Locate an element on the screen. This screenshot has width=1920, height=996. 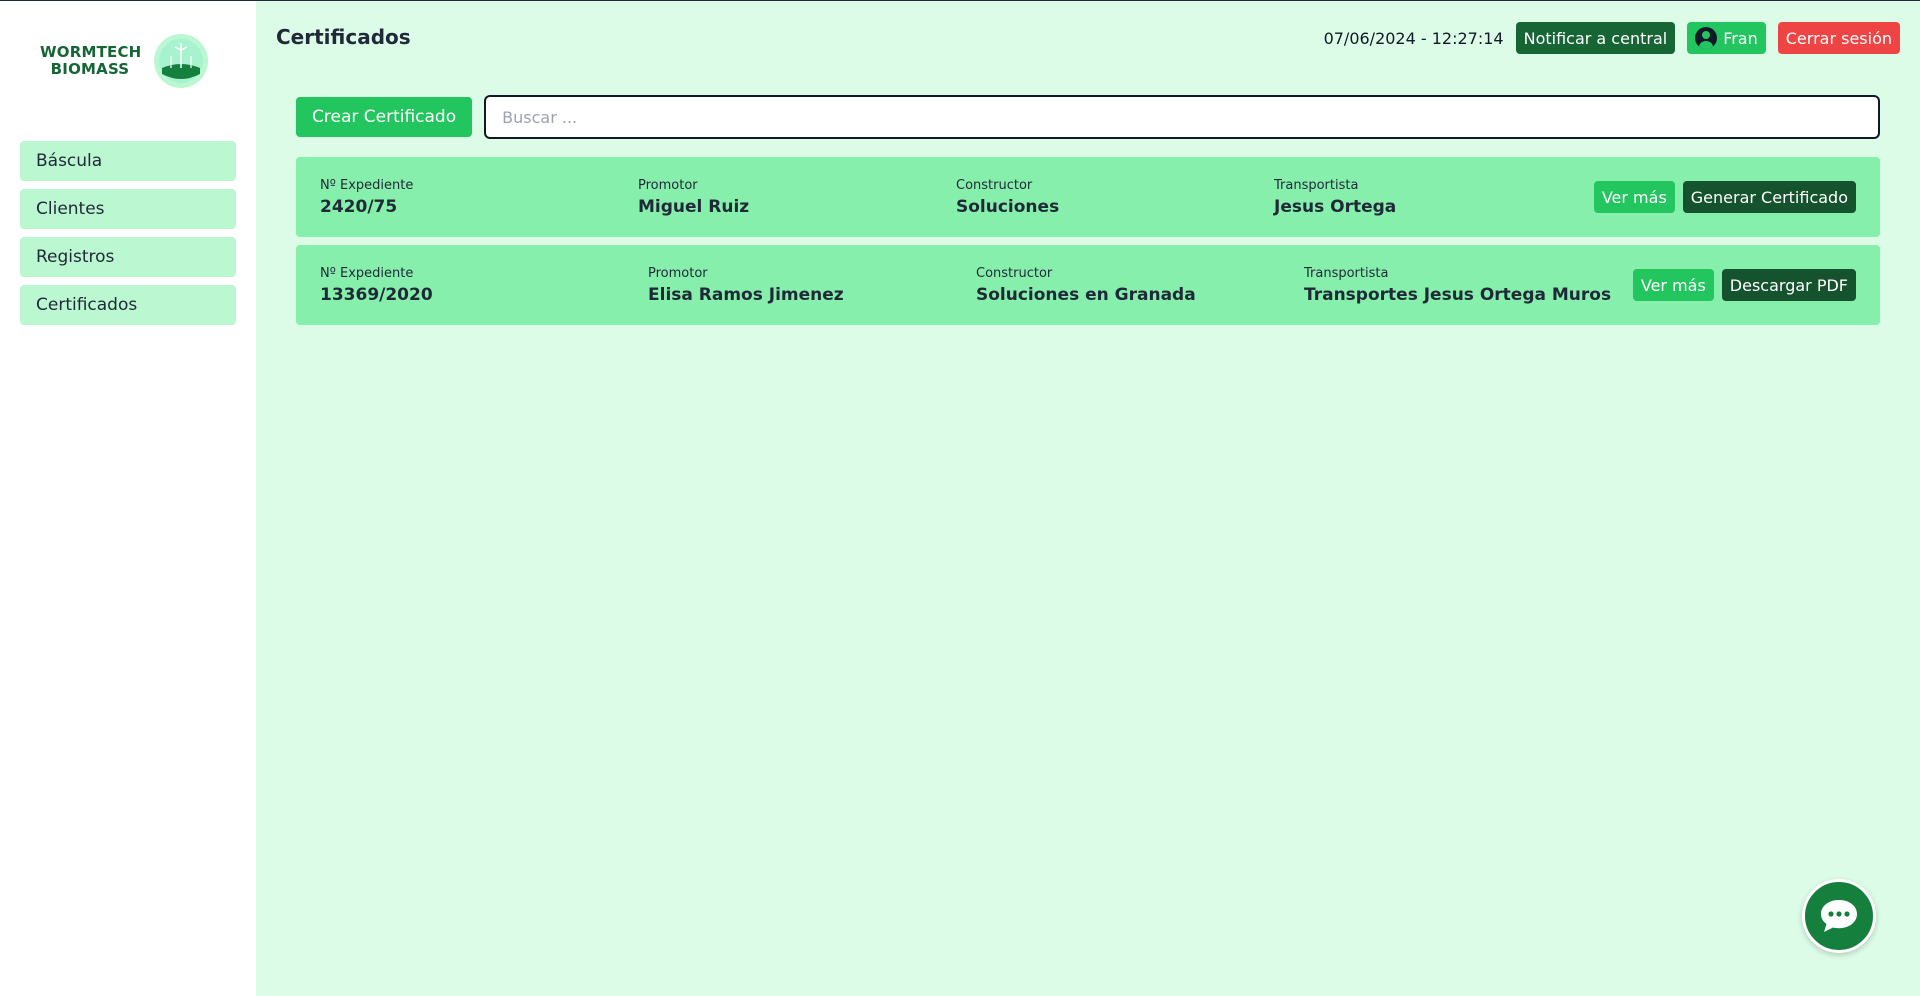
page-title: Certificados is located at coordinates (343, 37).